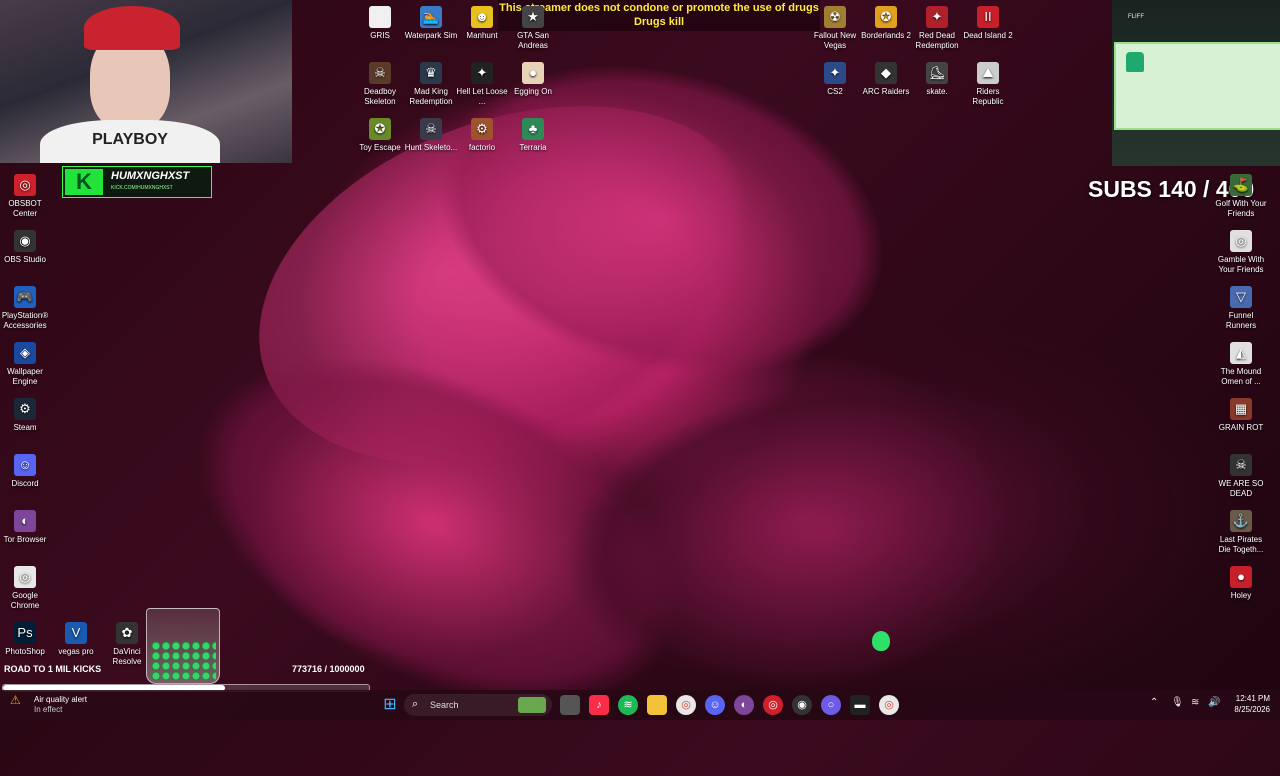 The width and height of the screenshot is (1280, 776). Describe the element at coordinates (744, 705) in the screenshot. I see `tor-icon: ◐` at that location.